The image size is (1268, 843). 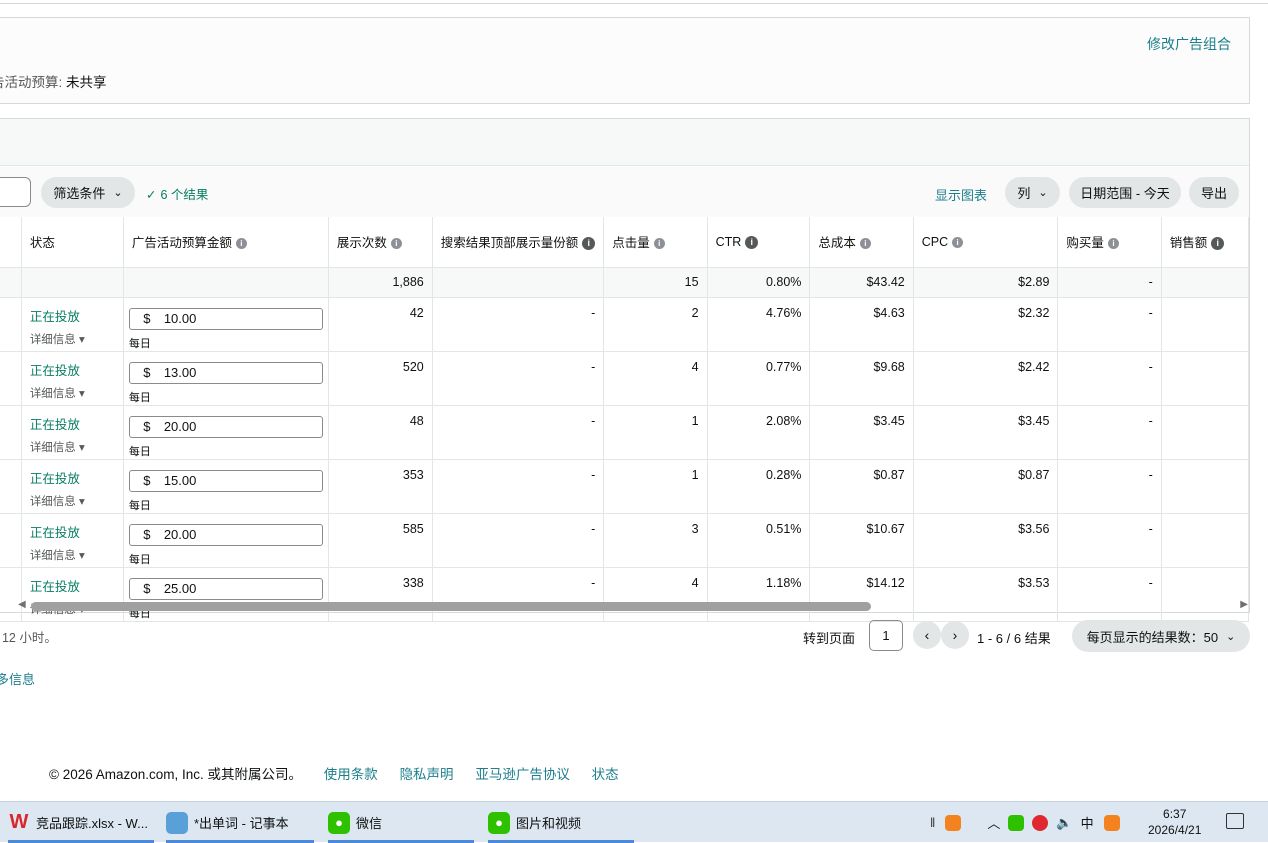 What do you see at coordinates (634, 3) in the screenshot?
I see `top-divider` at bounding box center [634, 3].